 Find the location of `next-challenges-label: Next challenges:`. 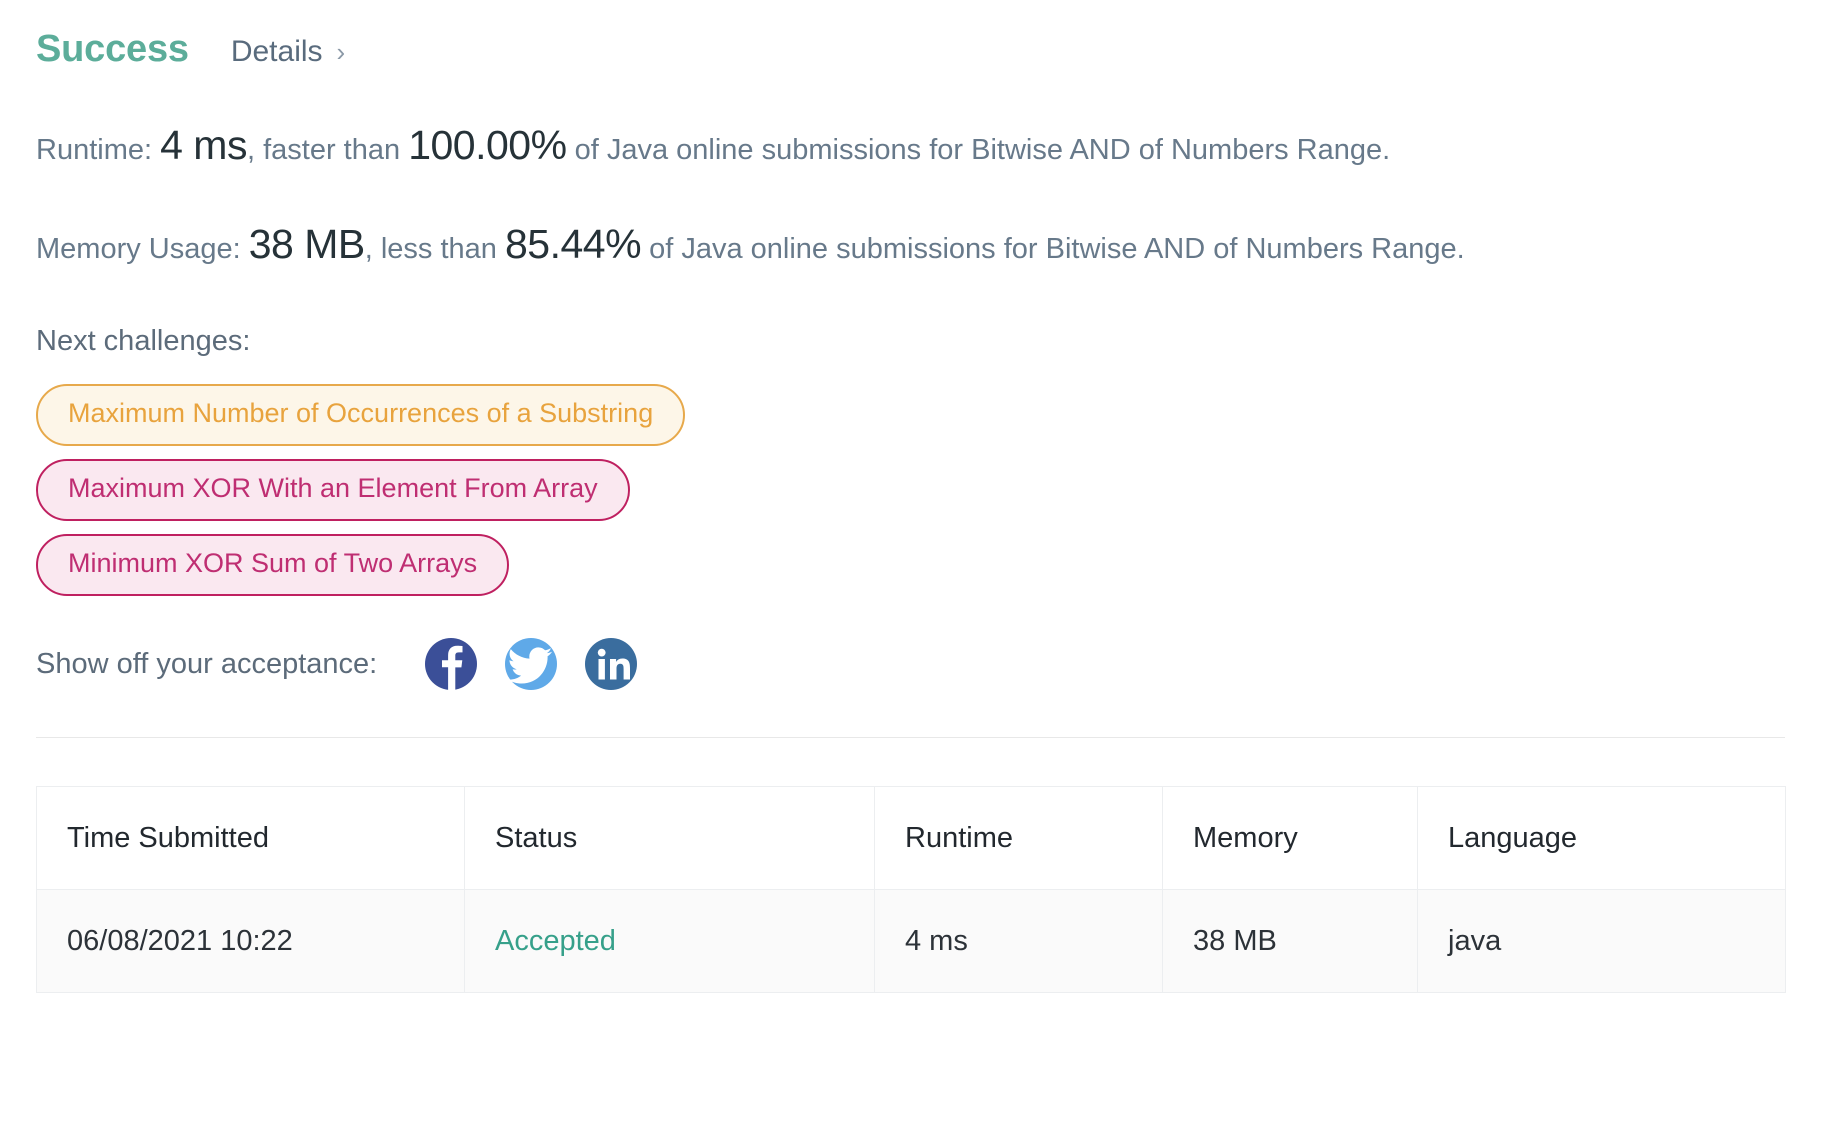

next-challenges-label: Next challenges: is located at coordinates (143, 341).